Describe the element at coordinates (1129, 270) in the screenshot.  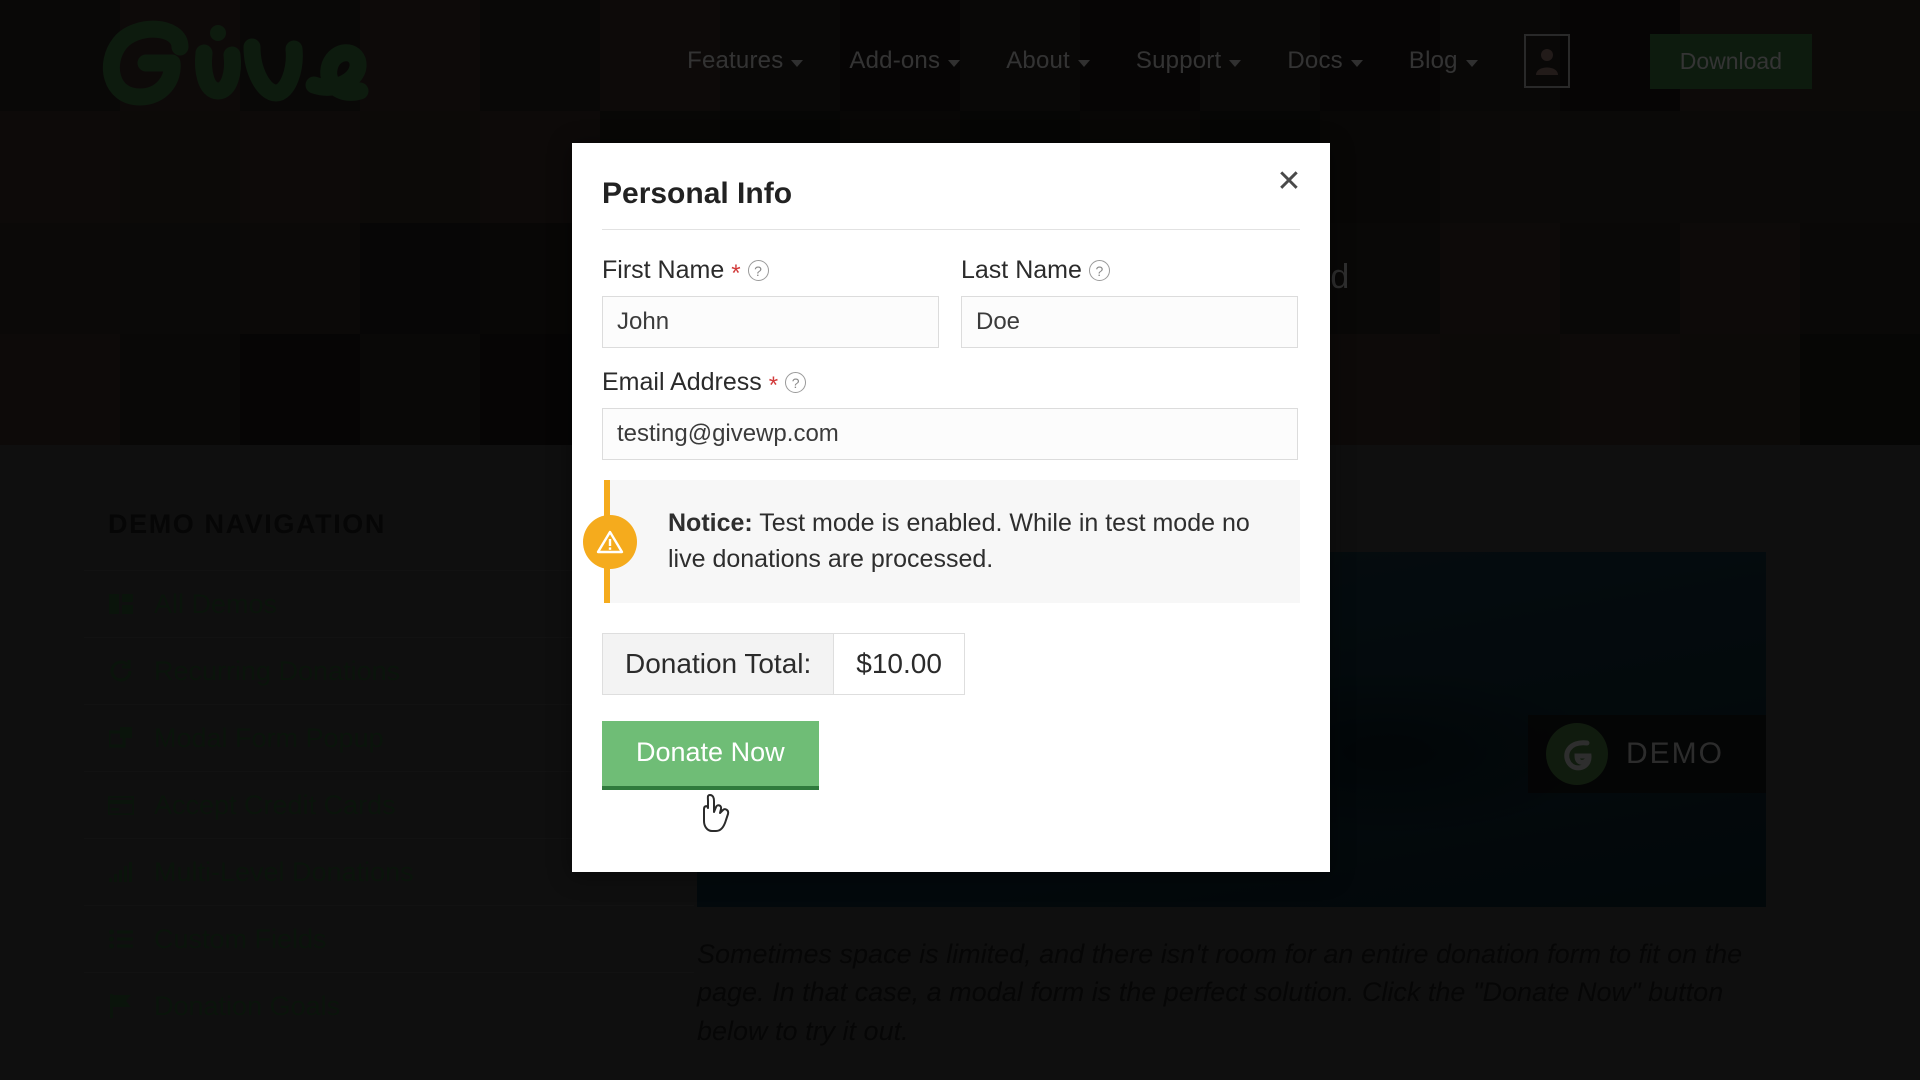
I see `last-name-label-row: Last Name ?` at that location.